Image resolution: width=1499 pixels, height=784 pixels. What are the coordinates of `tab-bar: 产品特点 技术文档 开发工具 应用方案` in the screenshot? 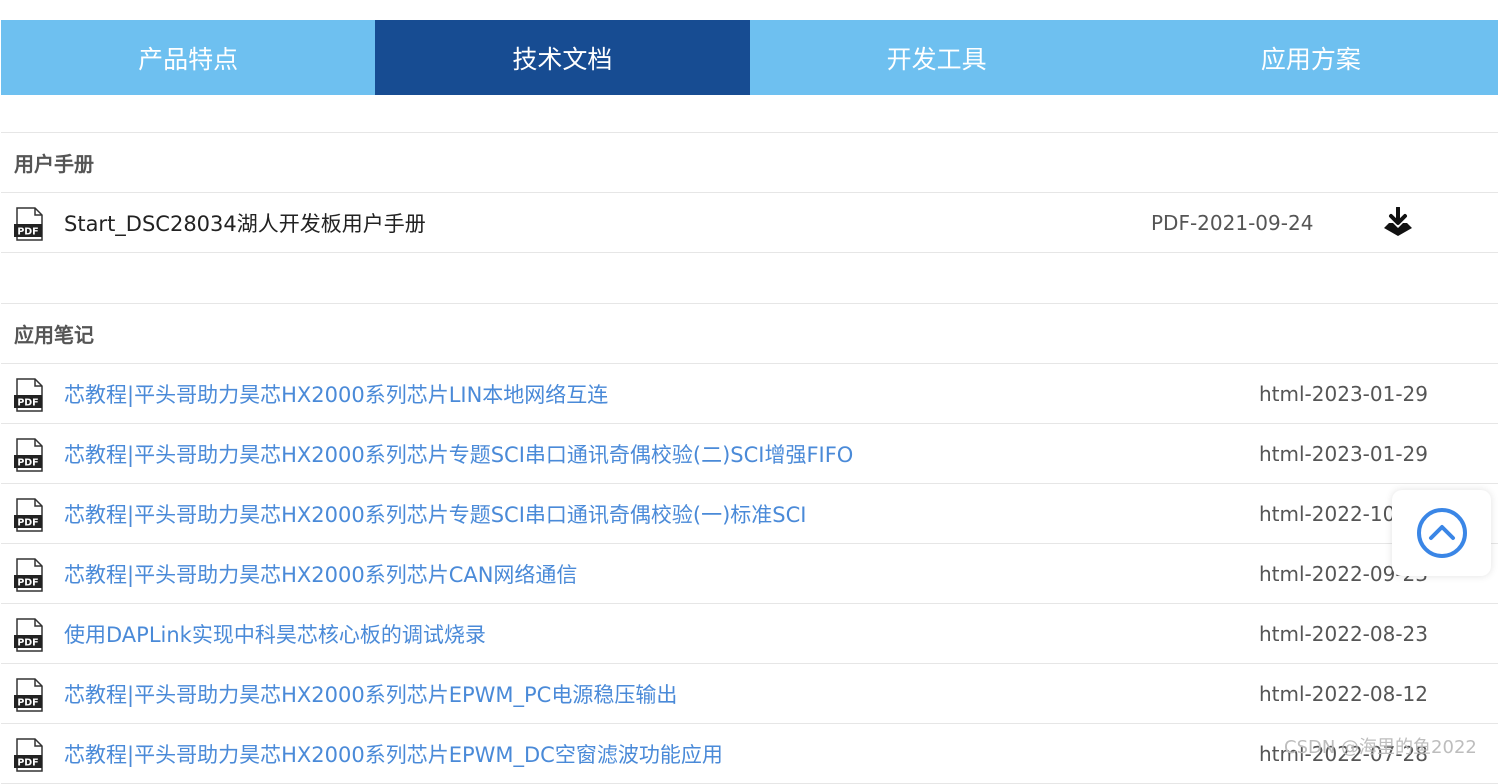 It's located at (749, 57).